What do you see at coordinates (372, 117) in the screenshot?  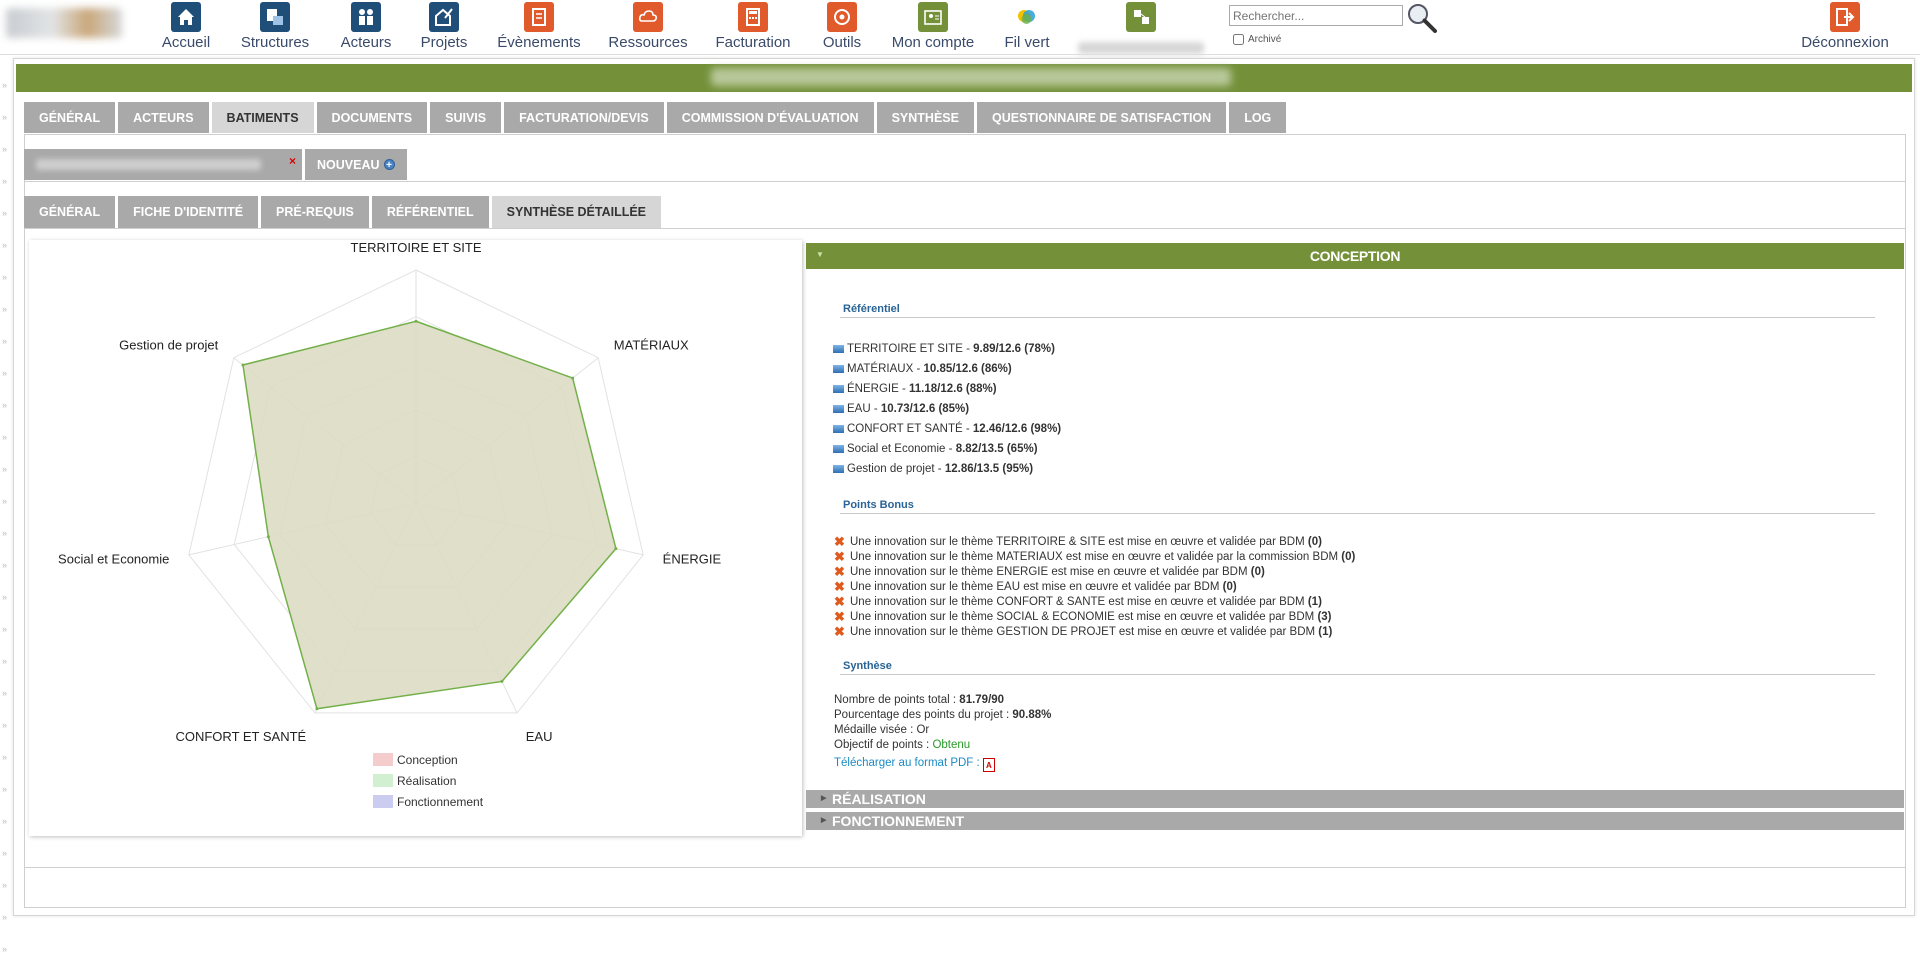 I see `tab-documents: DOCUMENTS` at bounding box center [372, 117].